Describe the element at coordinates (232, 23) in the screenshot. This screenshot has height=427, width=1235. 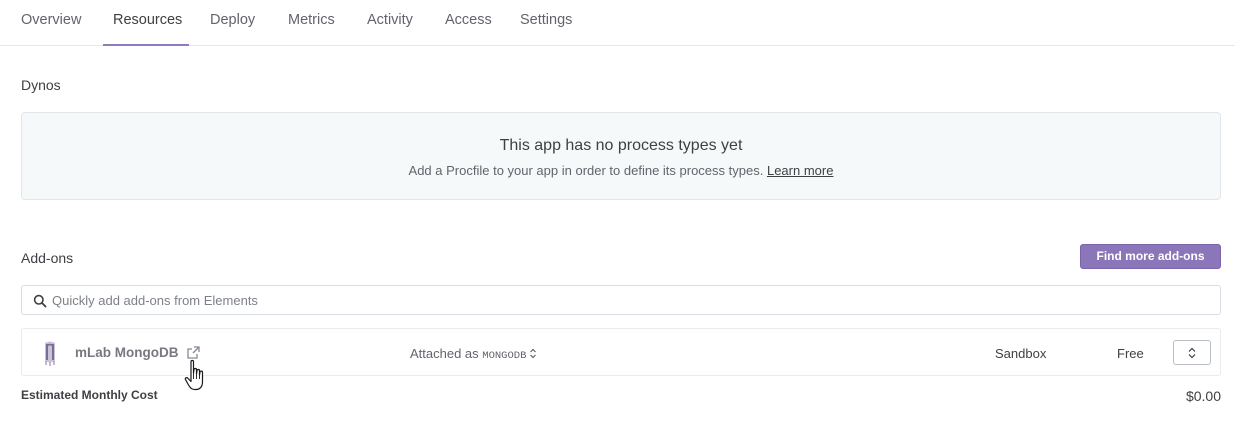
I see `tab-deploy: Deploy` at that location.